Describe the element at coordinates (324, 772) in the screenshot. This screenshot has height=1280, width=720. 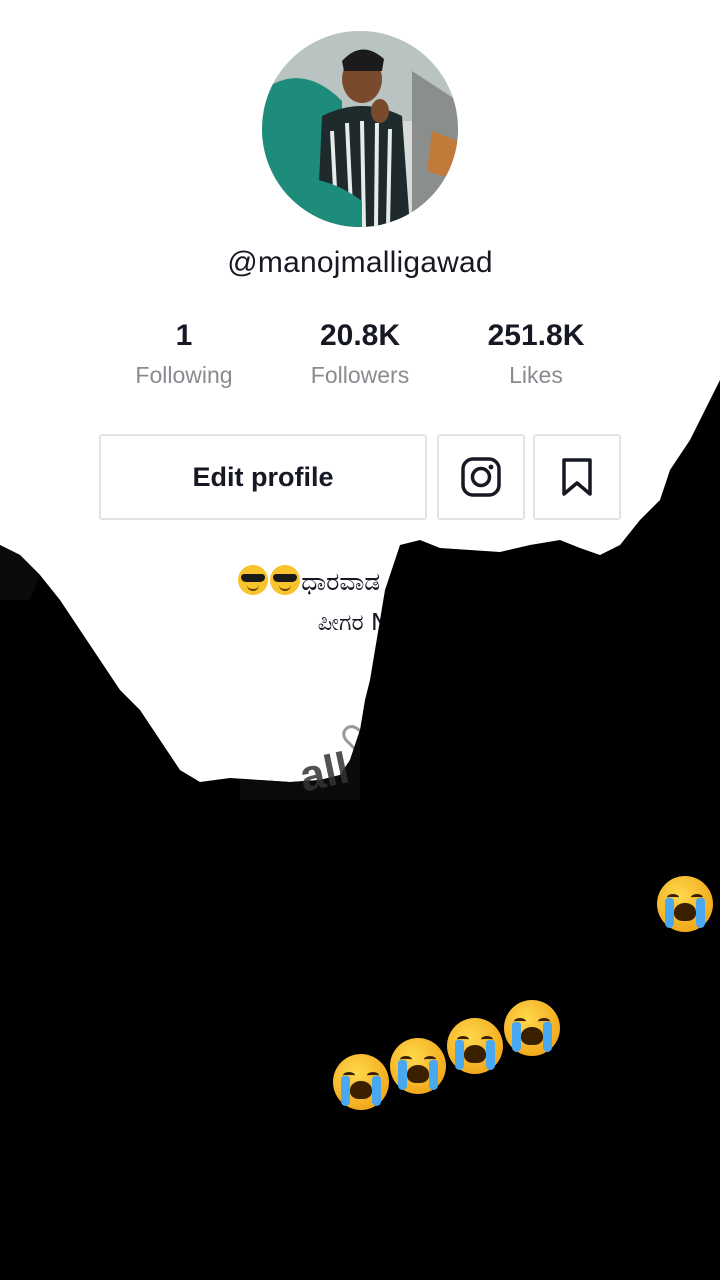
I see `watermark-text: all` at that location.